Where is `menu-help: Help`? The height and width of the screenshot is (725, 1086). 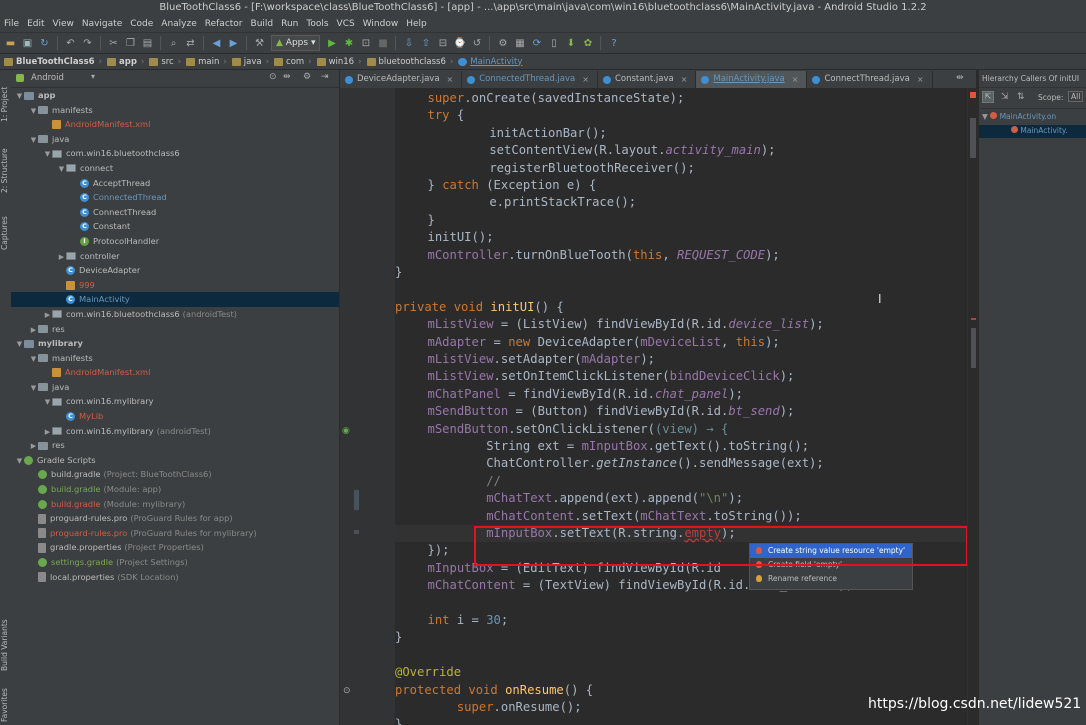
menu-help: Help is located at coordinates (416, 24).